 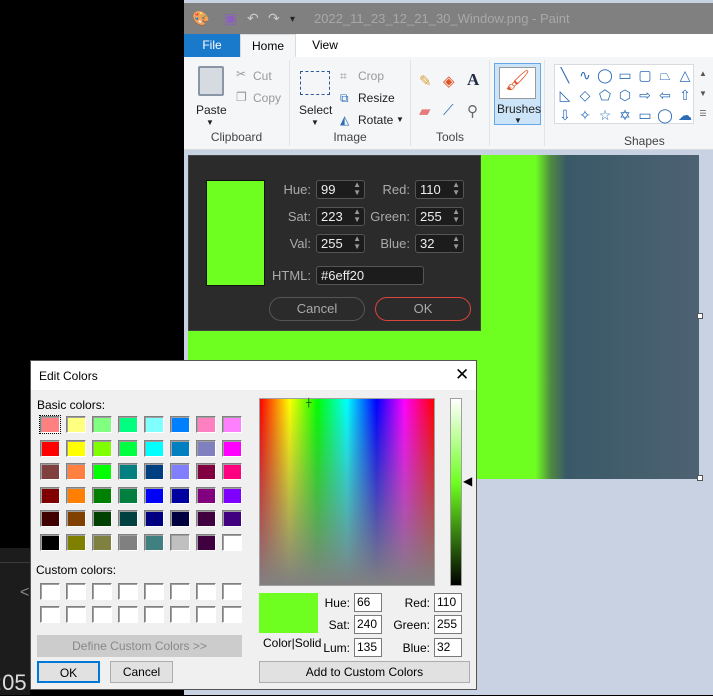 What do you see at coordinates (665, 75) in the screenshot?
I see `shape-tool-icon: ⏢` at bounding box center [665, 75].